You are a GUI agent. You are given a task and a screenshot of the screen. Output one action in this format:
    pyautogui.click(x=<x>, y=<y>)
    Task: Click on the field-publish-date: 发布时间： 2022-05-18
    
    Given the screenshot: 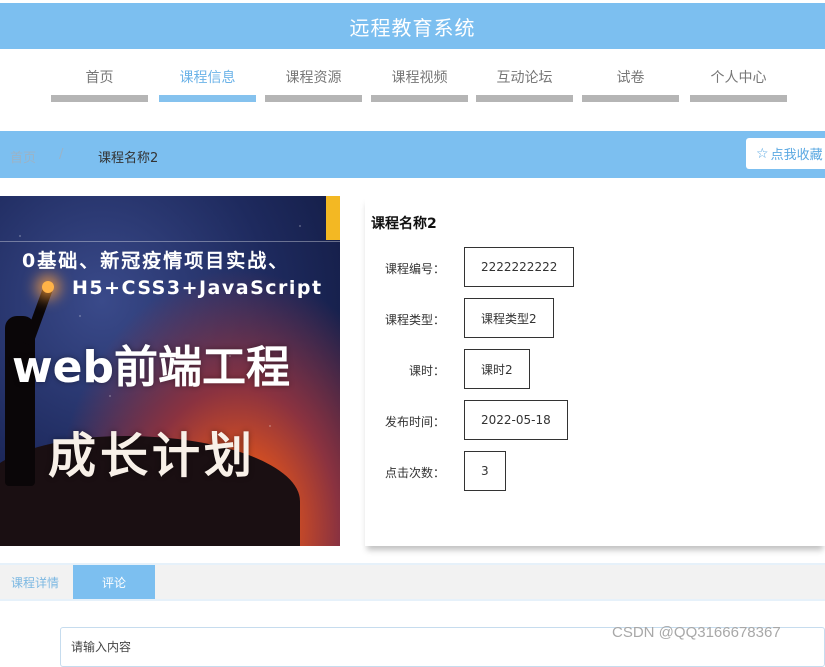 What is the action you would take?
    pyautogui.click(x=595, y=420)
    